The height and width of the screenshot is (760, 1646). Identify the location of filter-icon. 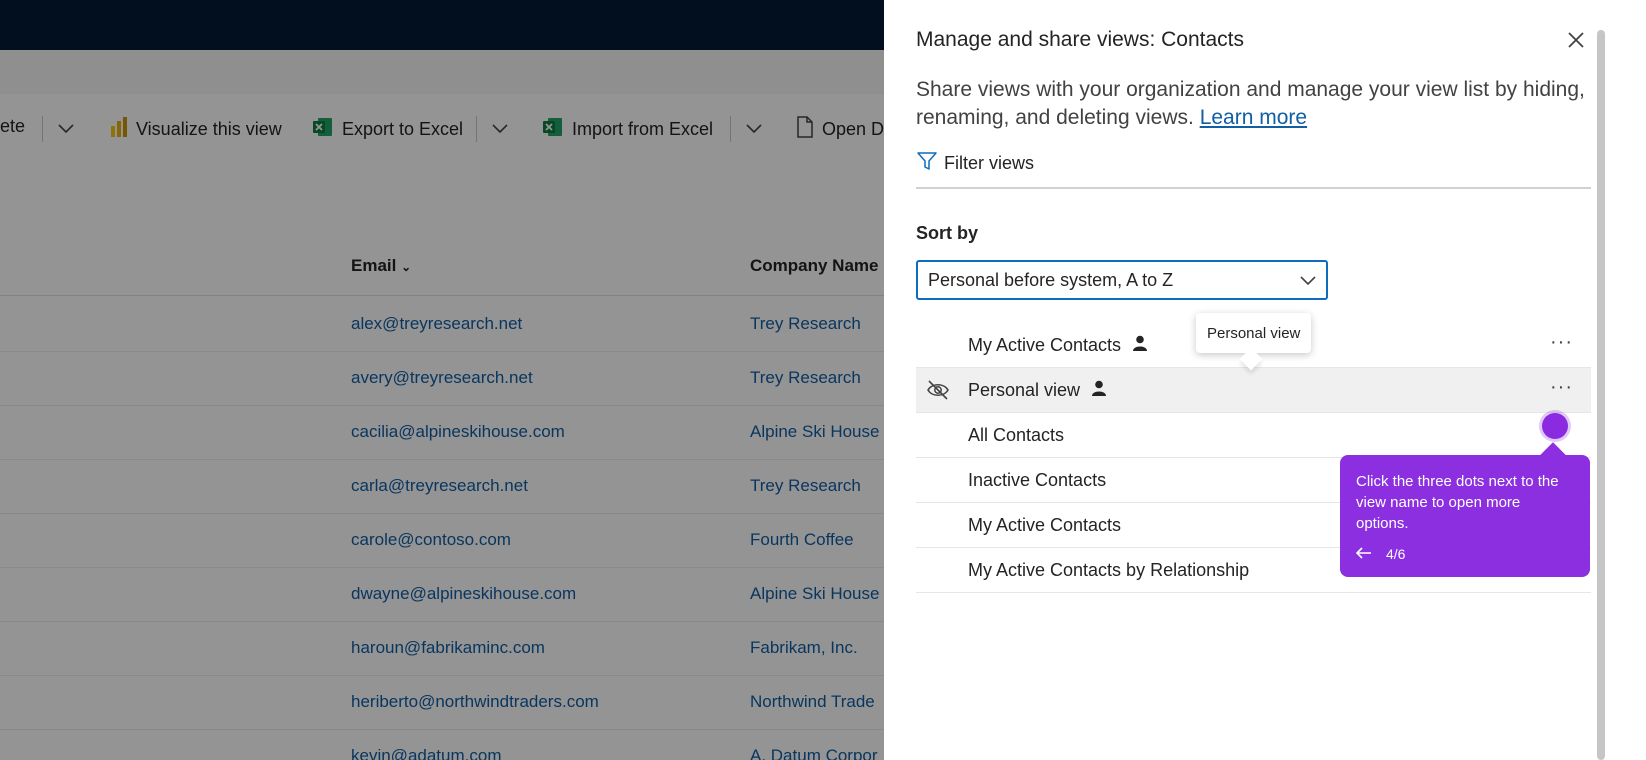
(927, 163).